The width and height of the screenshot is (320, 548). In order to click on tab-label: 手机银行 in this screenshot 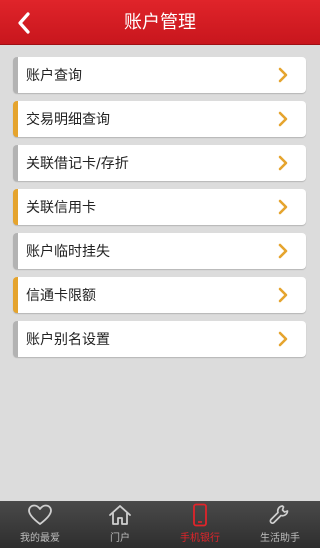, I will do `click(200, 538)`.